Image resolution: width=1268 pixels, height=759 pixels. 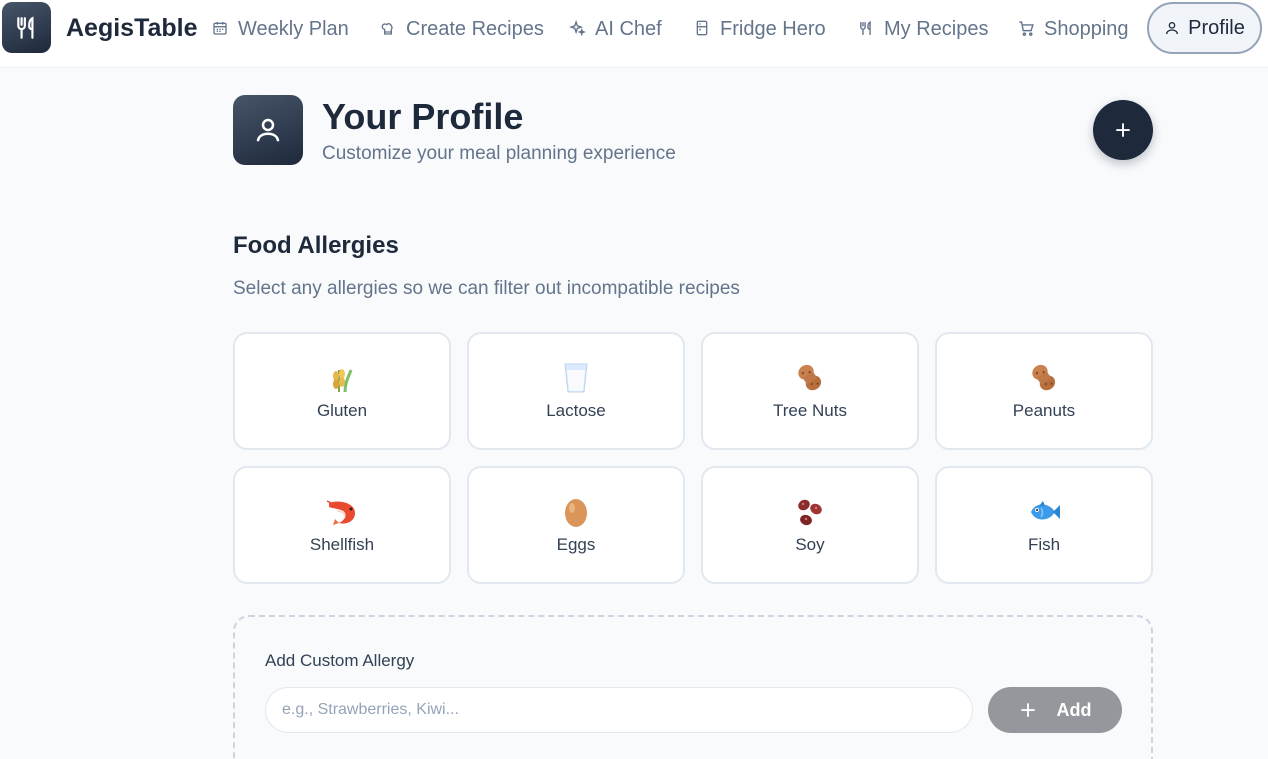 I want to click on allergy-card-gluten: Gluten, so click(x=342, y=391).